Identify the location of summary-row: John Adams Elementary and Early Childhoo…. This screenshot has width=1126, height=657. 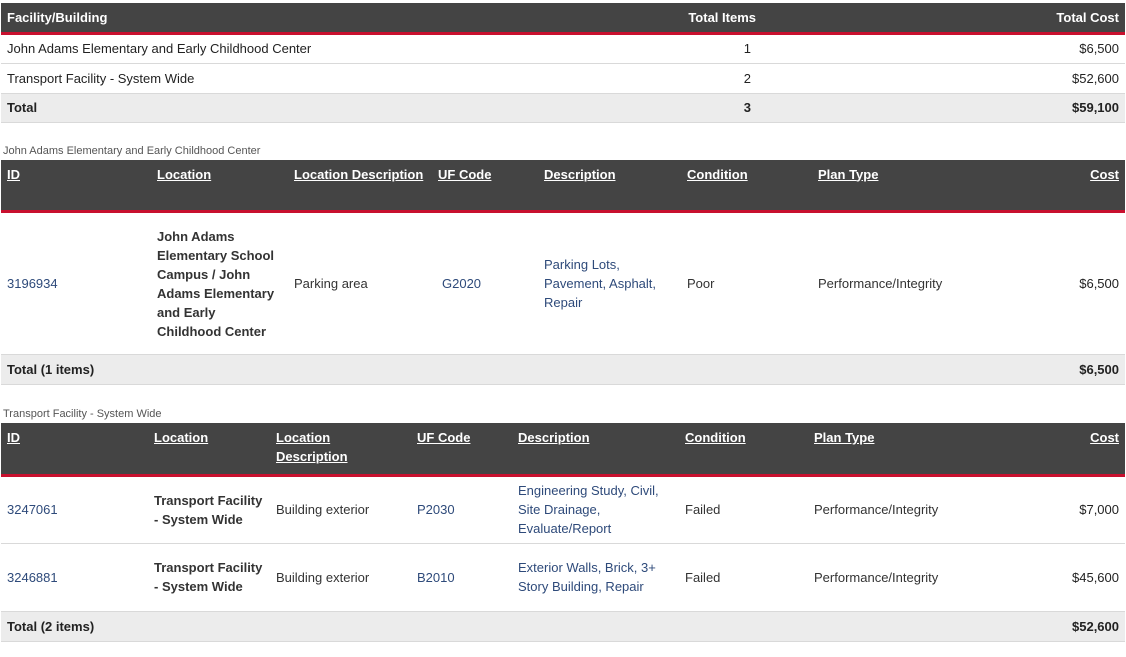
(563, 48).